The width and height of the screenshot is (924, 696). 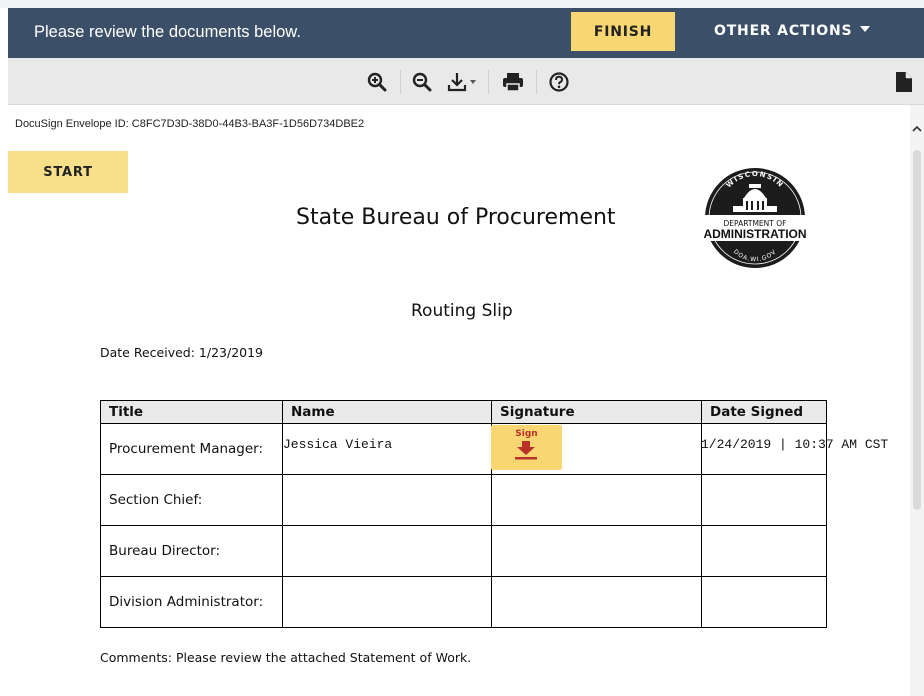 What do you see at coordinates (191, 449) in the screenshot?
I see `row-title: Procurement Manager:` at bounding box center [191, 449].